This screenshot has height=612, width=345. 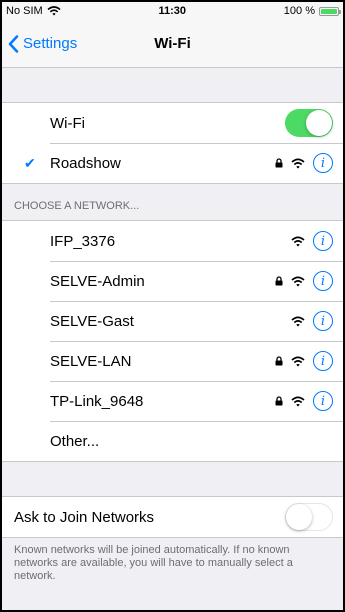 I want to click on network-row: SELVE-LAN i, so click(x=172, y=361).